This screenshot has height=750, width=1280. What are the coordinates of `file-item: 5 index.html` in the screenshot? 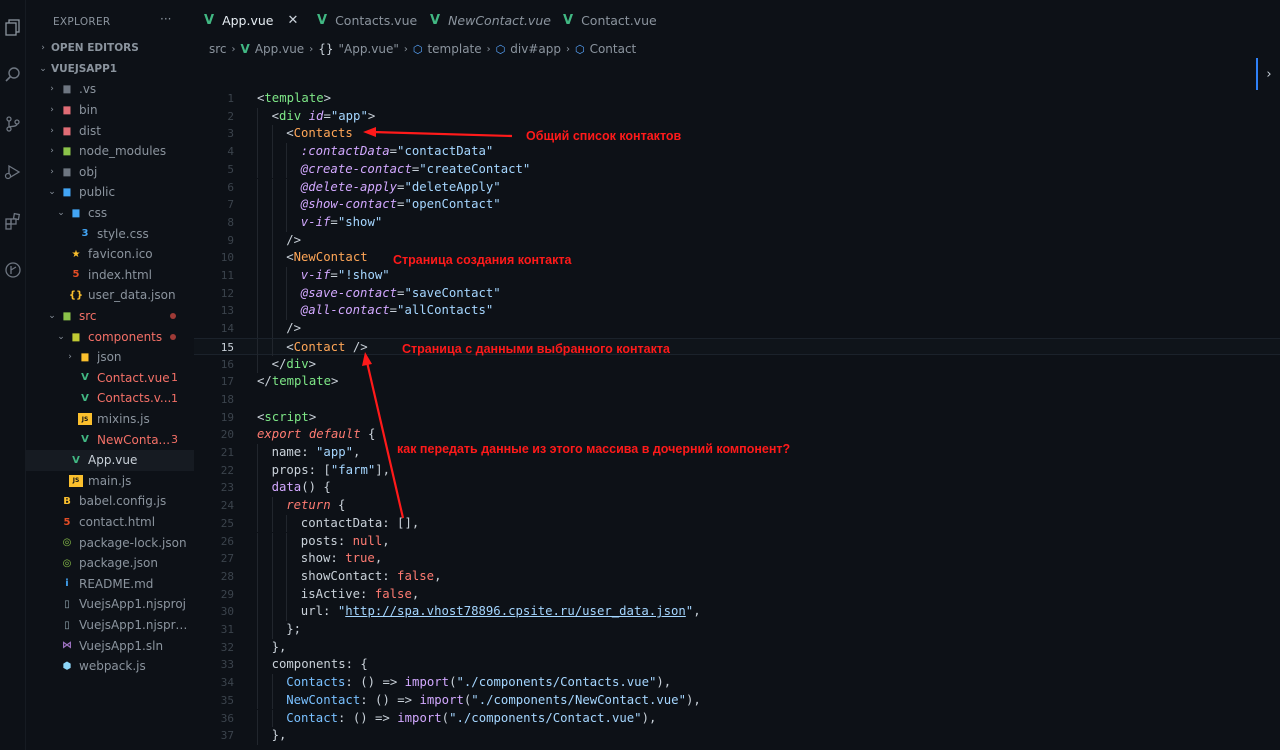 It's located at (110, 275).